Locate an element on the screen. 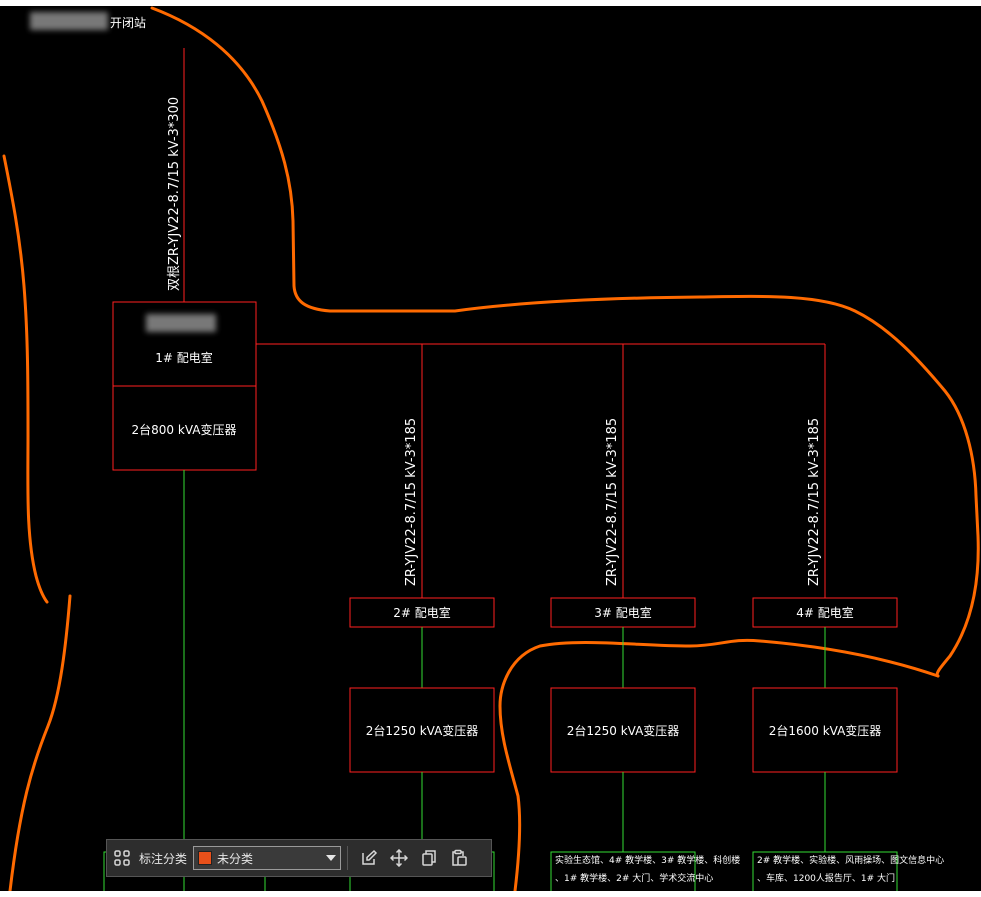  chevron-down-icon is located at coordinates (331, 858).